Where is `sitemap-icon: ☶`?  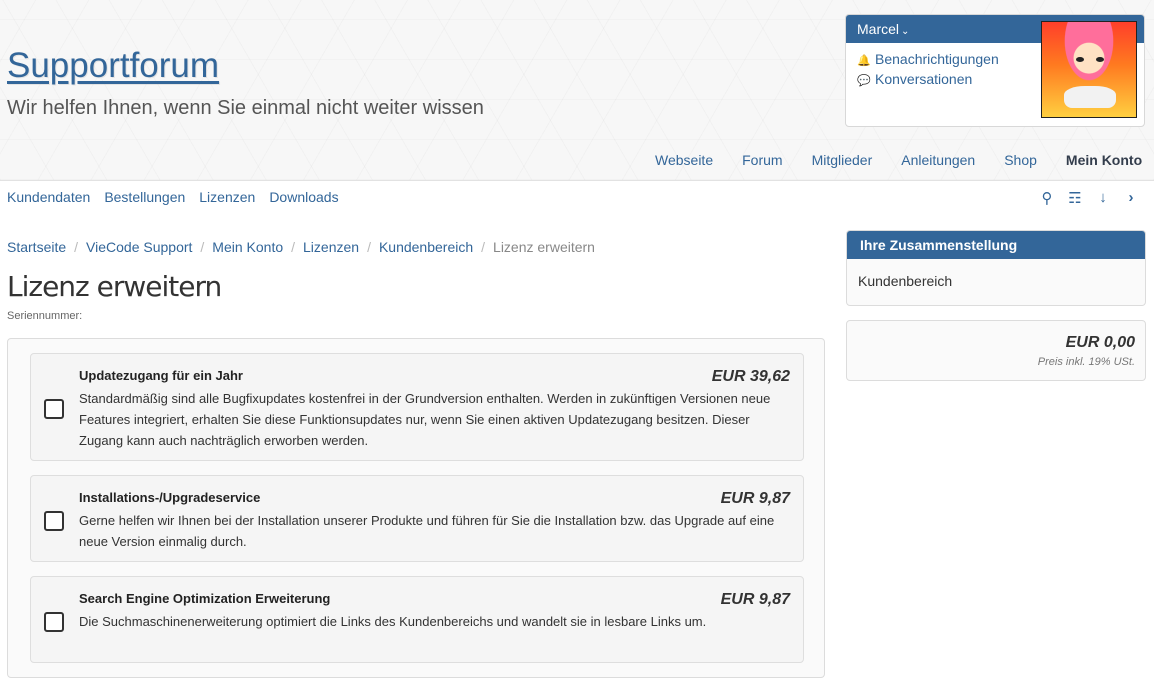
sitemap-icon: ☶ is located at coordinates (1075, 198).